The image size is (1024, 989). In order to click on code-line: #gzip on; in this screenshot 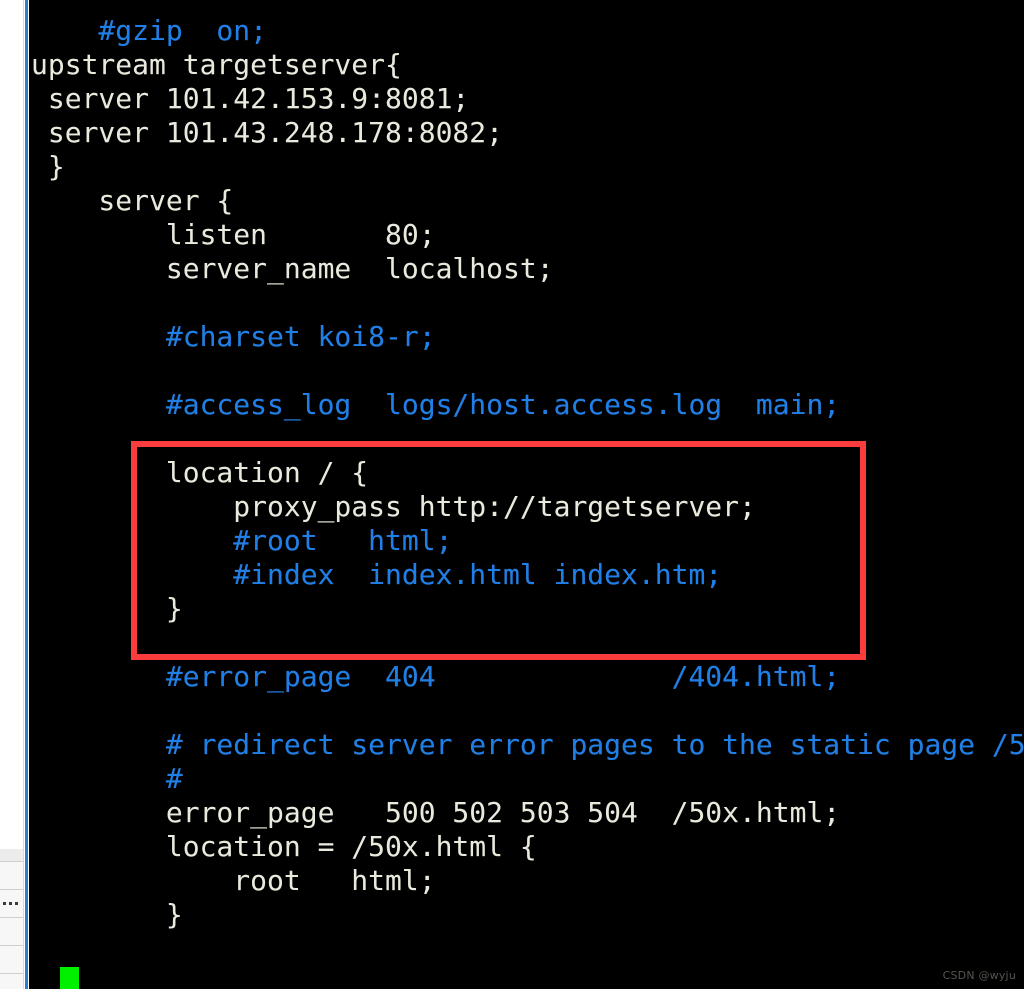, I will do `click(149, 30)`.